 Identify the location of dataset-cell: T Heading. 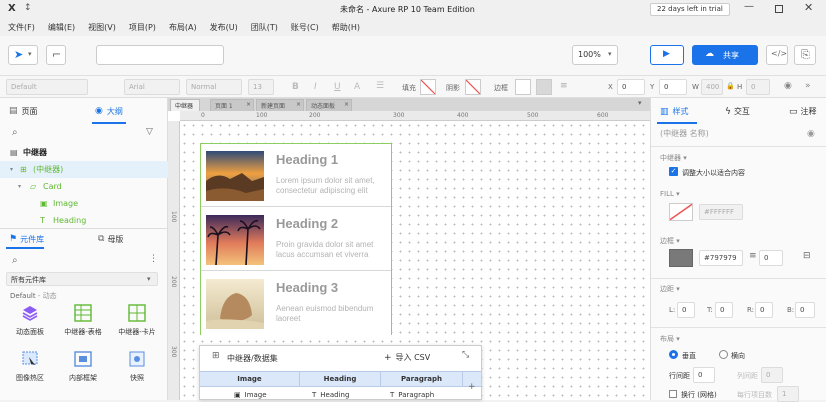
(330, 395).